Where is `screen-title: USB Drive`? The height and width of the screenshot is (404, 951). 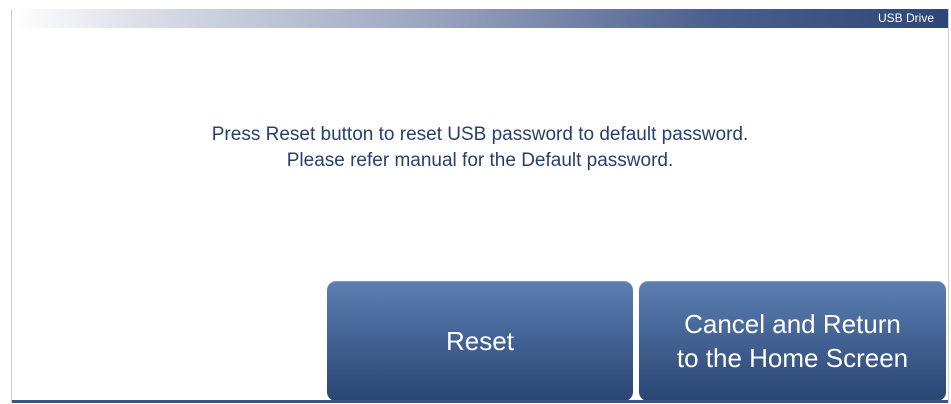
screen-title: USB Drive is located at coordinates (905, 18).